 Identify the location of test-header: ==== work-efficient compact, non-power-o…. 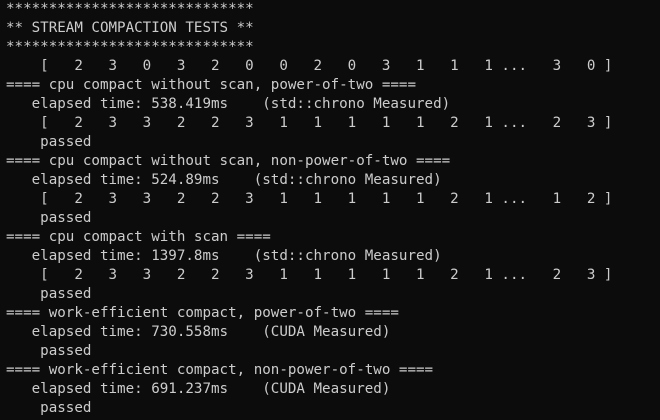
(220, 370).